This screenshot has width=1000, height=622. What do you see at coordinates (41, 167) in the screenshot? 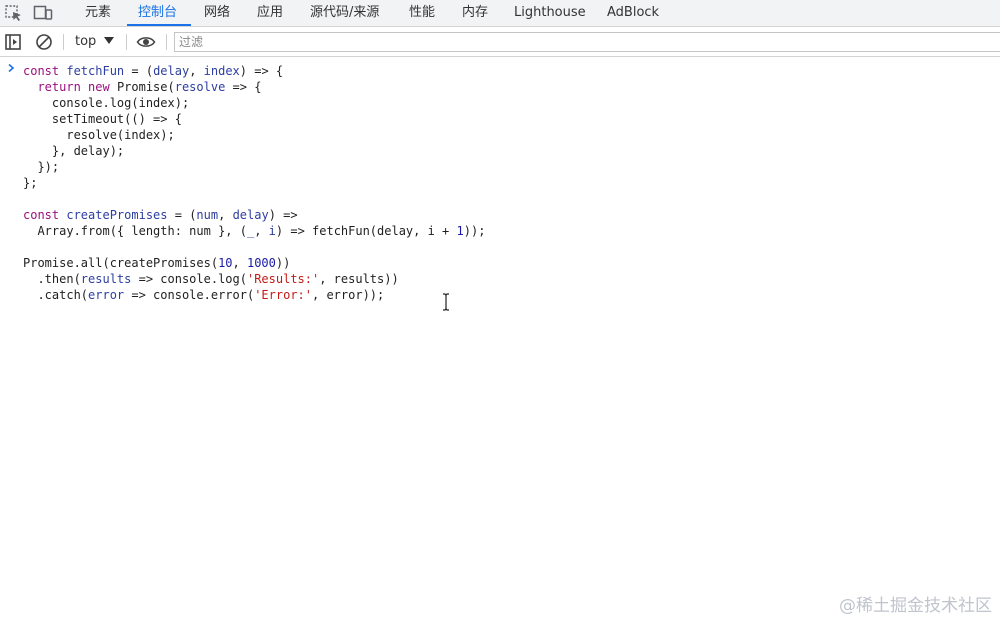
I see `code-line: });` at bounding box center [41, 167].